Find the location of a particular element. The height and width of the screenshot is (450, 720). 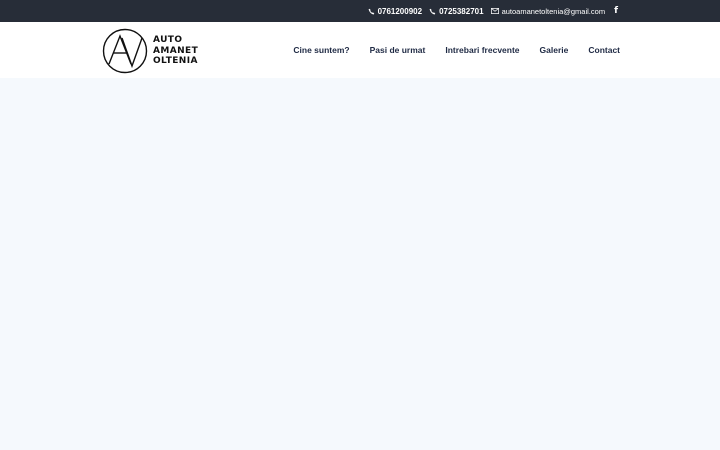

logo-wordmark: AUTO AMANET OLTENIA is located at coordinates (175, 51).